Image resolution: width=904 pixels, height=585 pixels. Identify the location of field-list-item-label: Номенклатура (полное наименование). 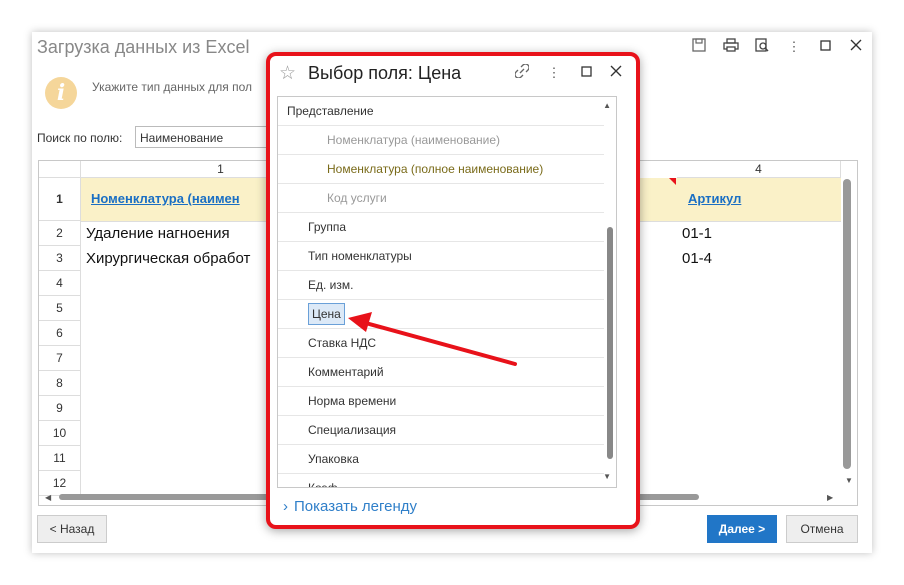
(435, 169).